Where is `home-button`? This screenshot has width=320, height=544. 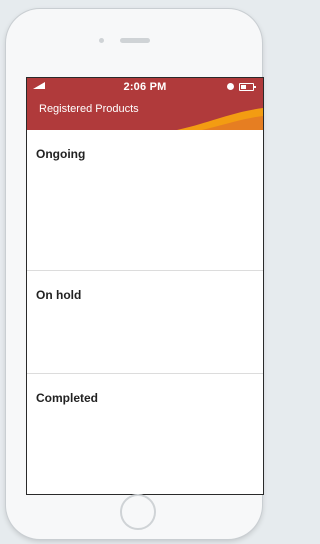 home-button is located at coordinates (138, 512).